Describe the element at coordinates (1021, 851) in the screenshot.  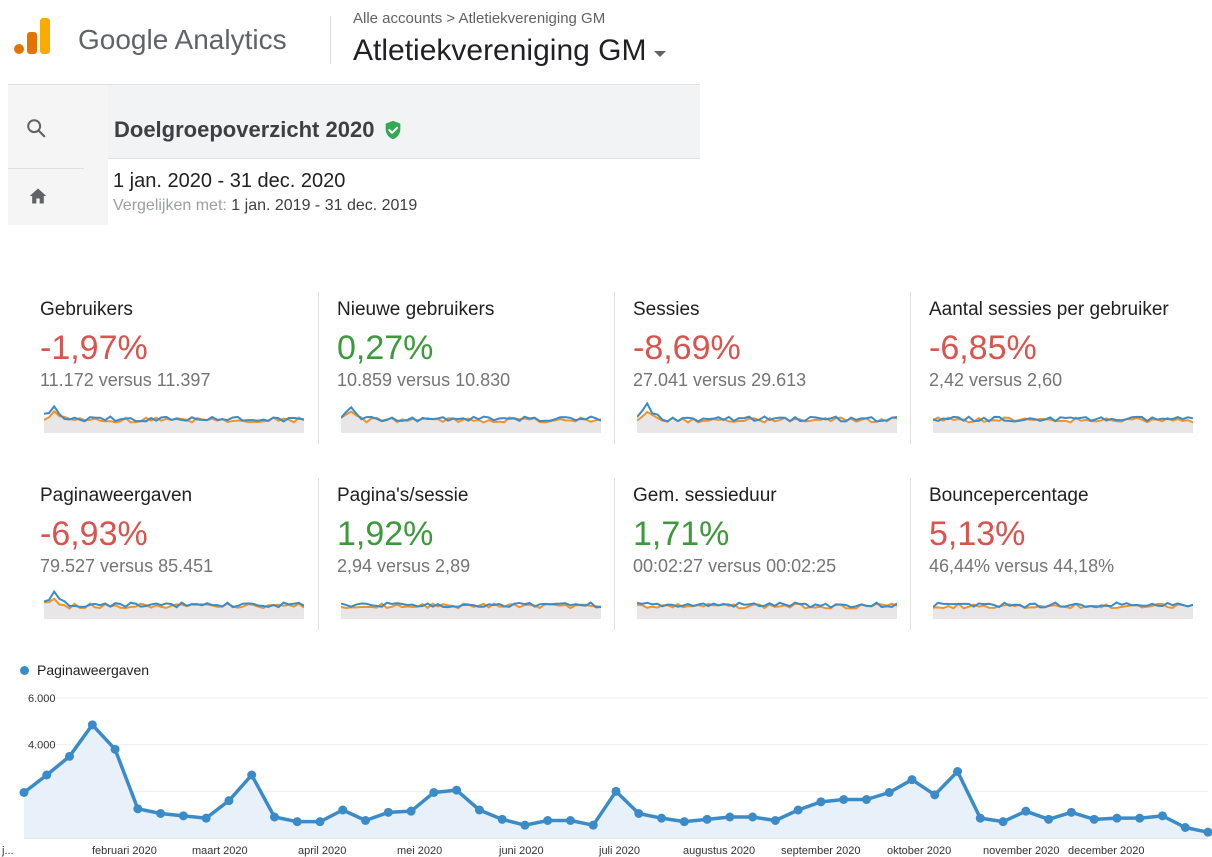
I see `x-tick-label: november 2020` at that location.